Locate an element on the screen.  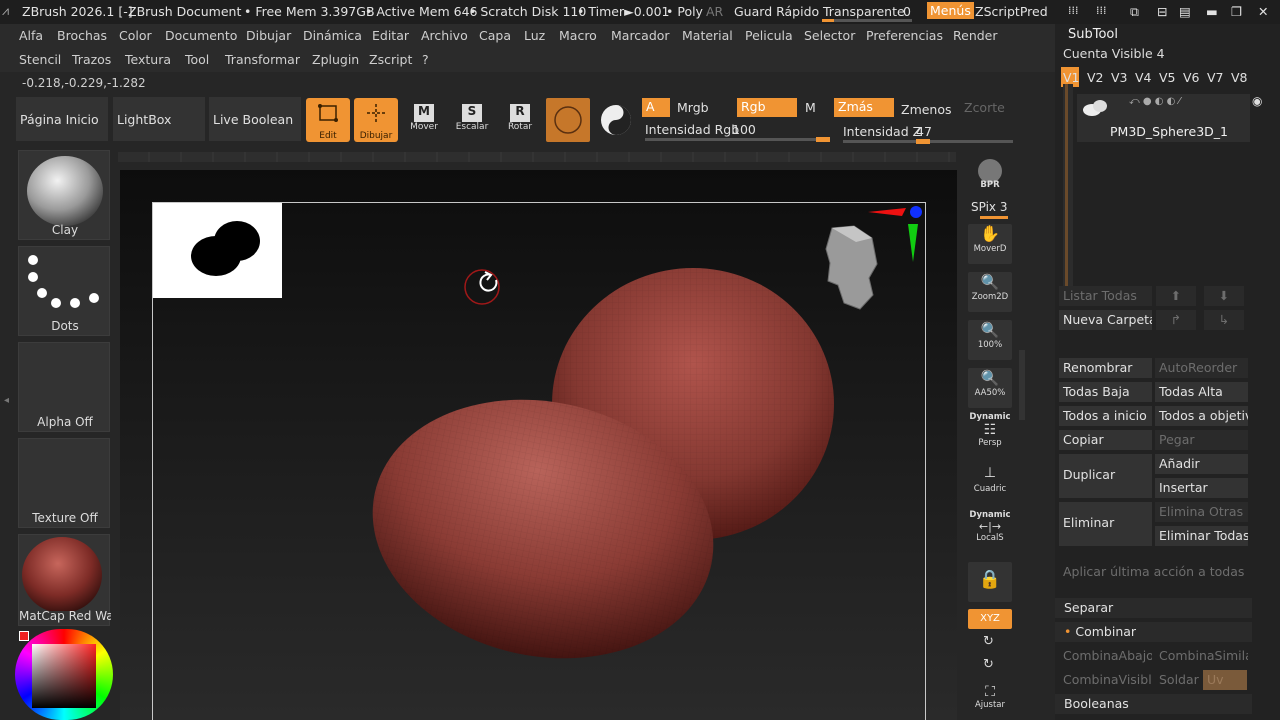
menu-item: Pelicula is located at coordinates (769, 35).